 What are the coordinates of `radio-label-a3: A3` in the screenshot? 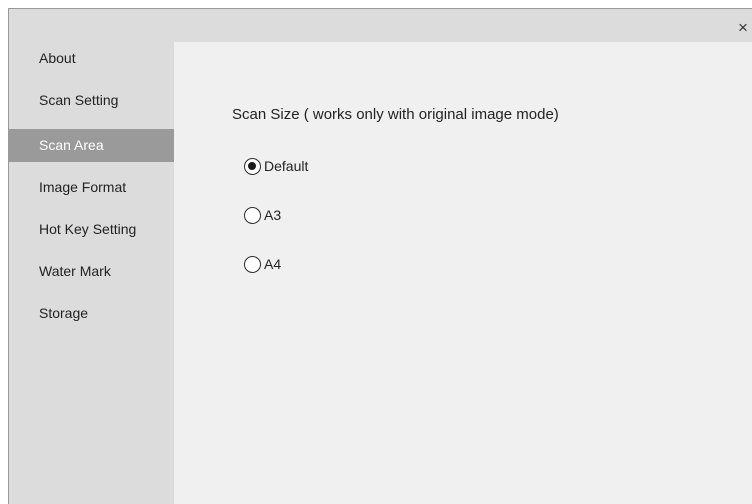 It's located at (273, 215).